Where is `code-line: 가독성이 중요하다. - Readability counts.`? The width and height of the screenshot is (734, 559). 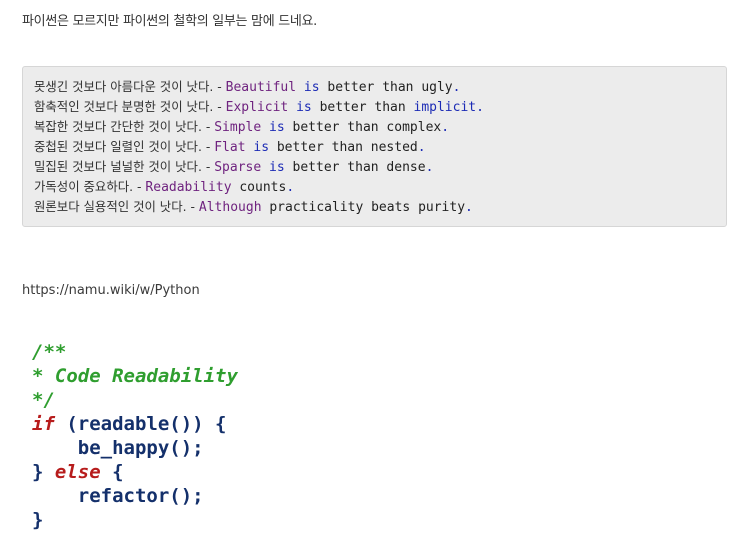
code-line: 가독성이 중요하다. - Readability counts. is located at coordinates (374, 187).